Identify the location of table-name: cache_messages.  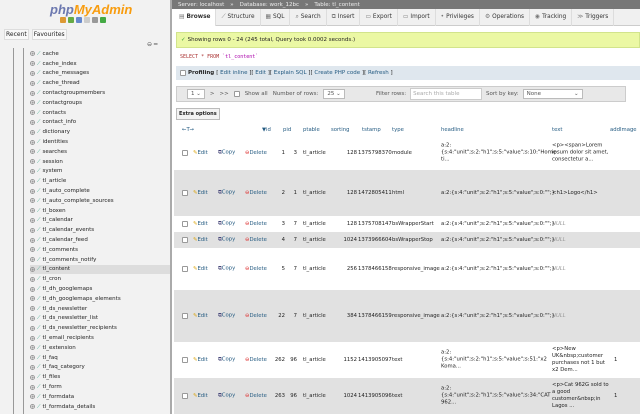
(66, 73).